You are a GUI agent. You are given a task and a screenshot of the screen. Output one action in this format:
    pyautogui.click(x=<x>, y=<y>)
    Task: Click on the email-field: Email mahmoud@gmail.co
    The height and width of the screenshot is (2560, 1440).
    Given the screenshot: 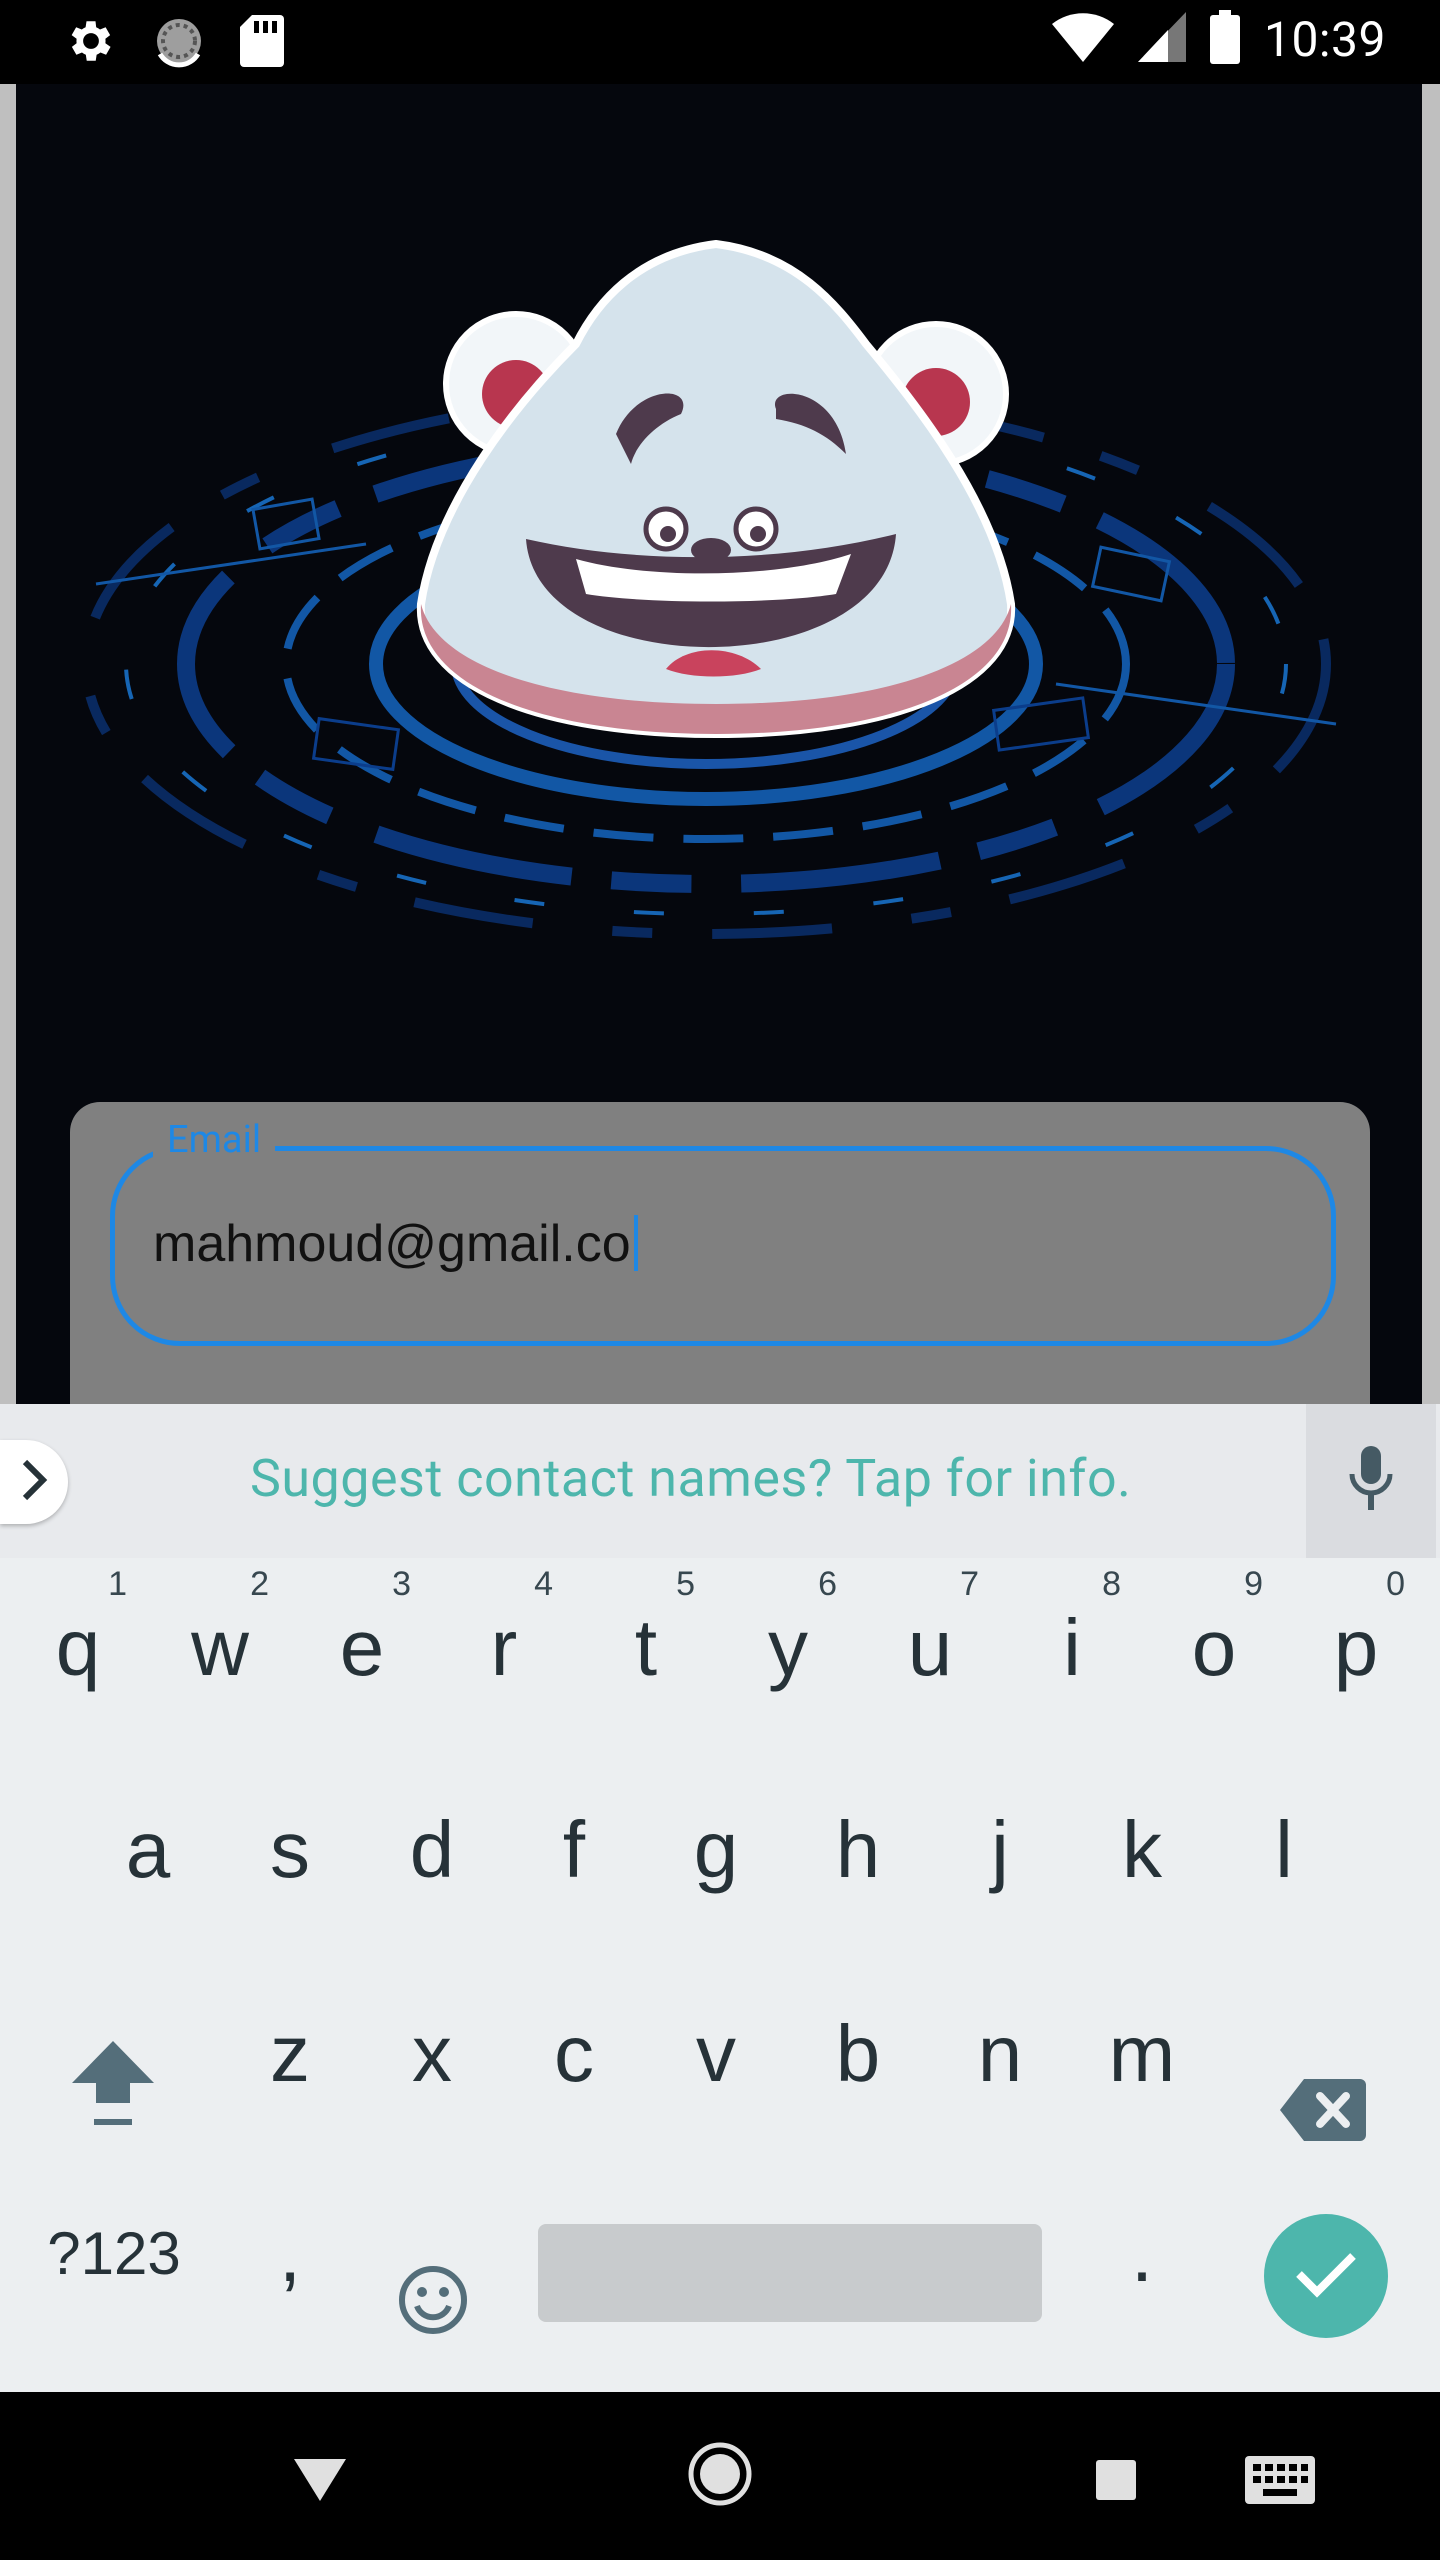 What is the action you would take?
    pyautogui.click(x=723, y=1231)
    